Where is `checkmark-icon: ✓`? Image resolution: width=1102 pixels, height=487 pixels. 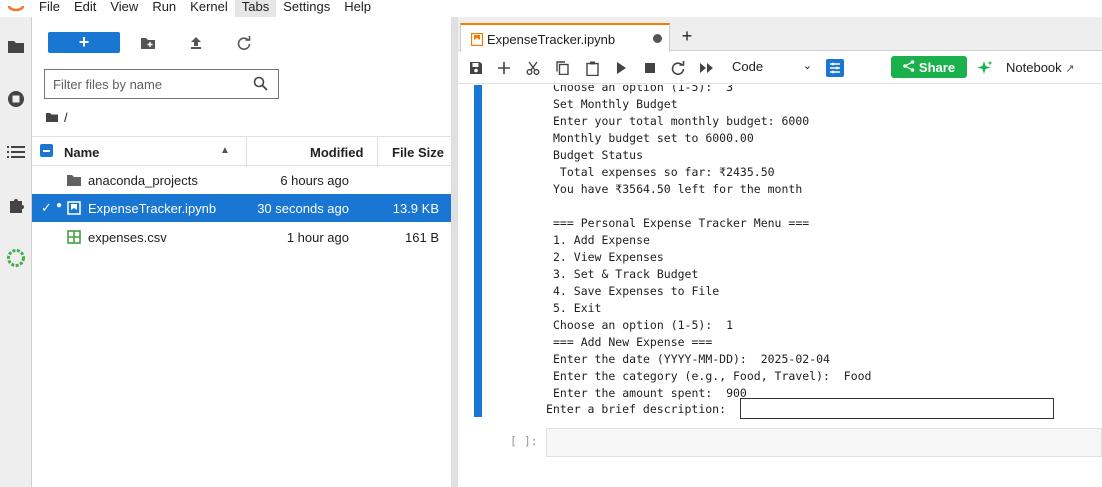
checkmark-icon: ✓ is located at coordinates (46, 208).